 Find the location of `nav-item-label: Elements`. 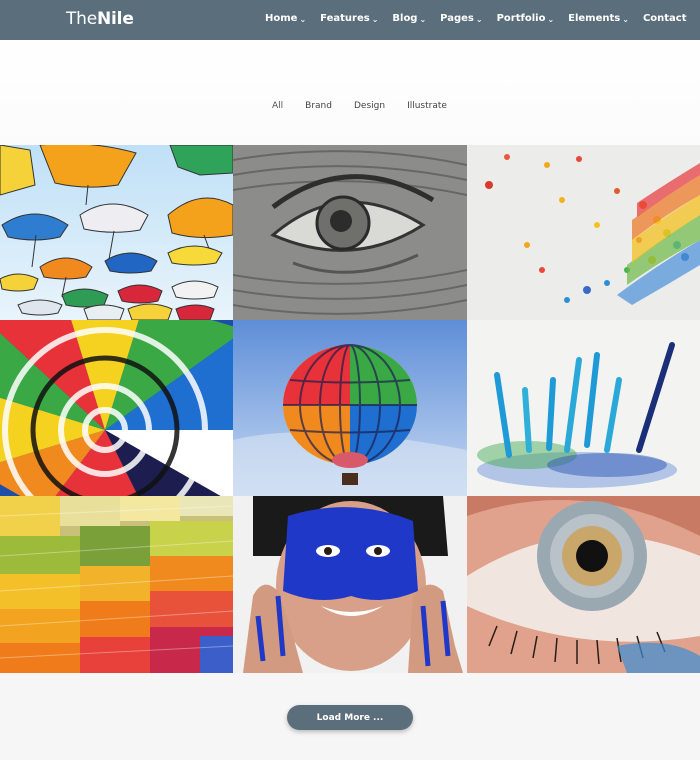

nav-item-label: Elements is located at coordinates (594, 18).